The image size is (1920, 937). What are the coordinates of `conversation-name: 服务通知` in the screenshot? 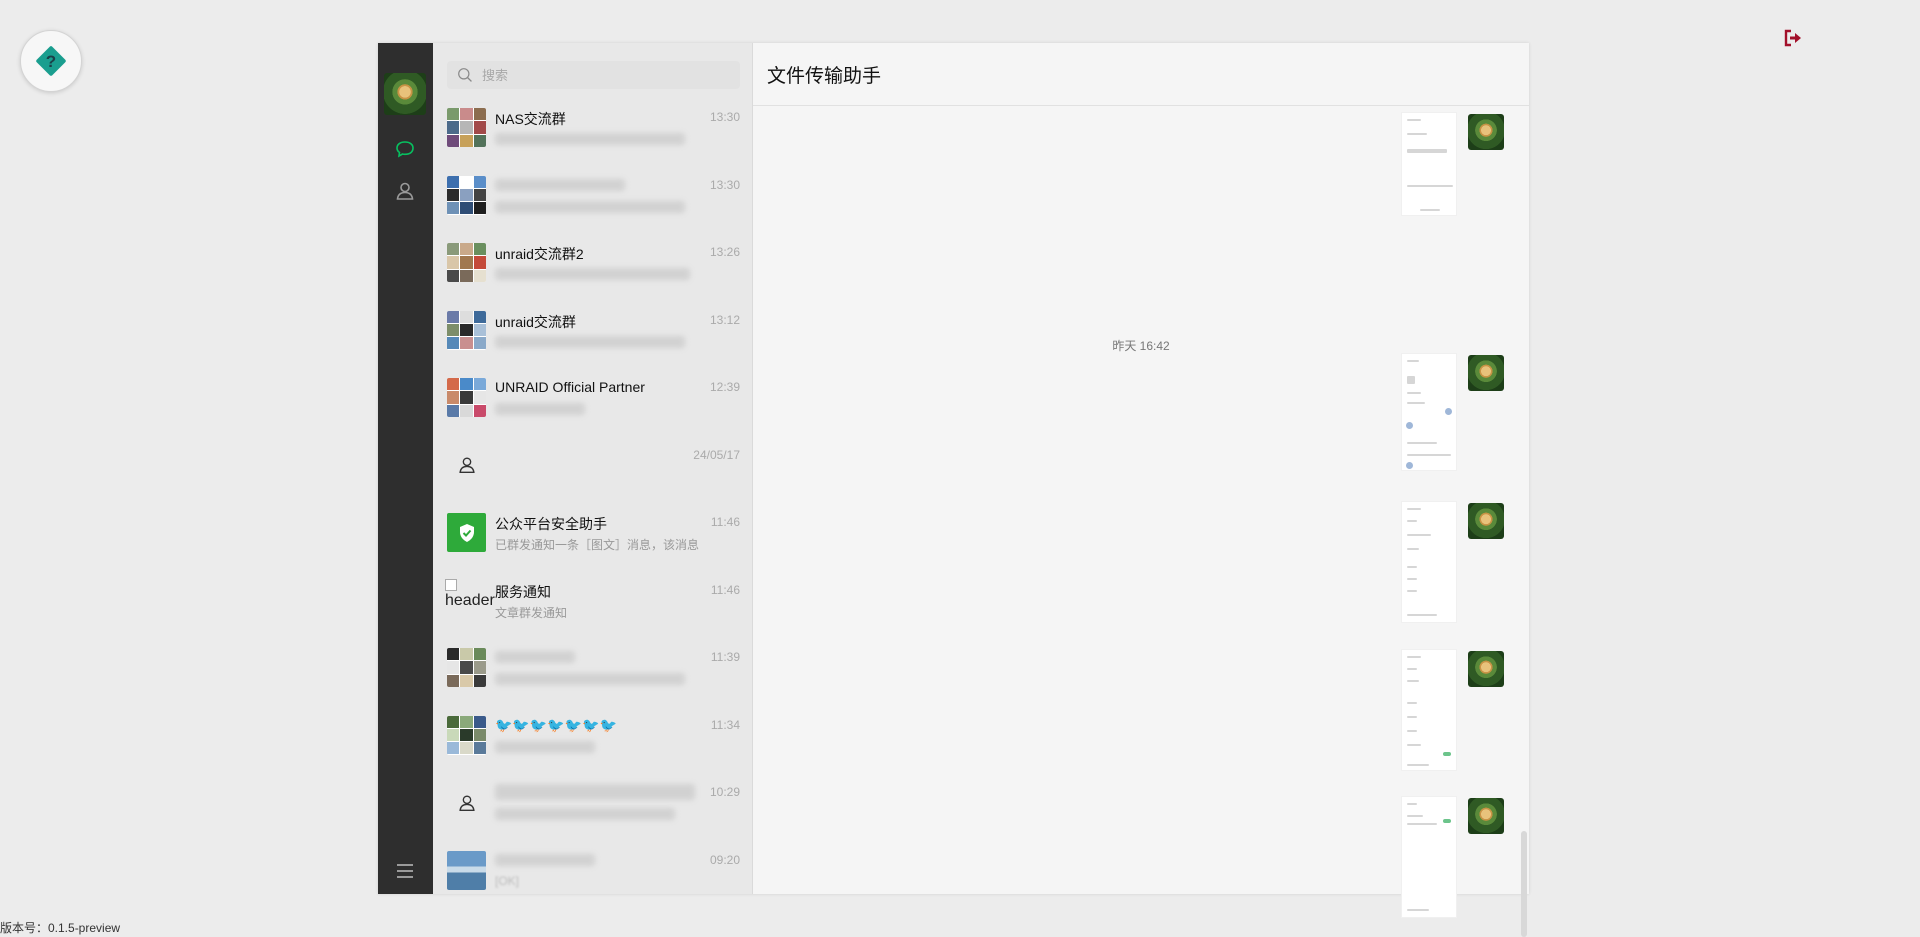 It's located at (523, 591).